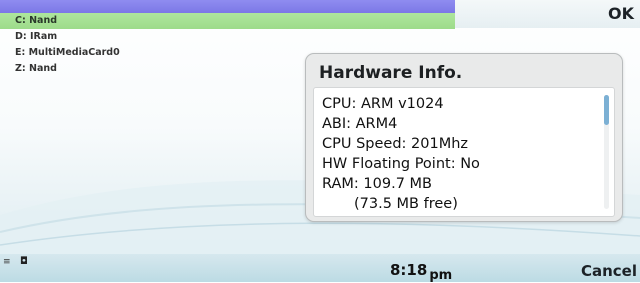 Image resolution: width=640 pixels, height=283 pixels. I want to click on menu-indicator-icon: ≡, so click(7, 262).